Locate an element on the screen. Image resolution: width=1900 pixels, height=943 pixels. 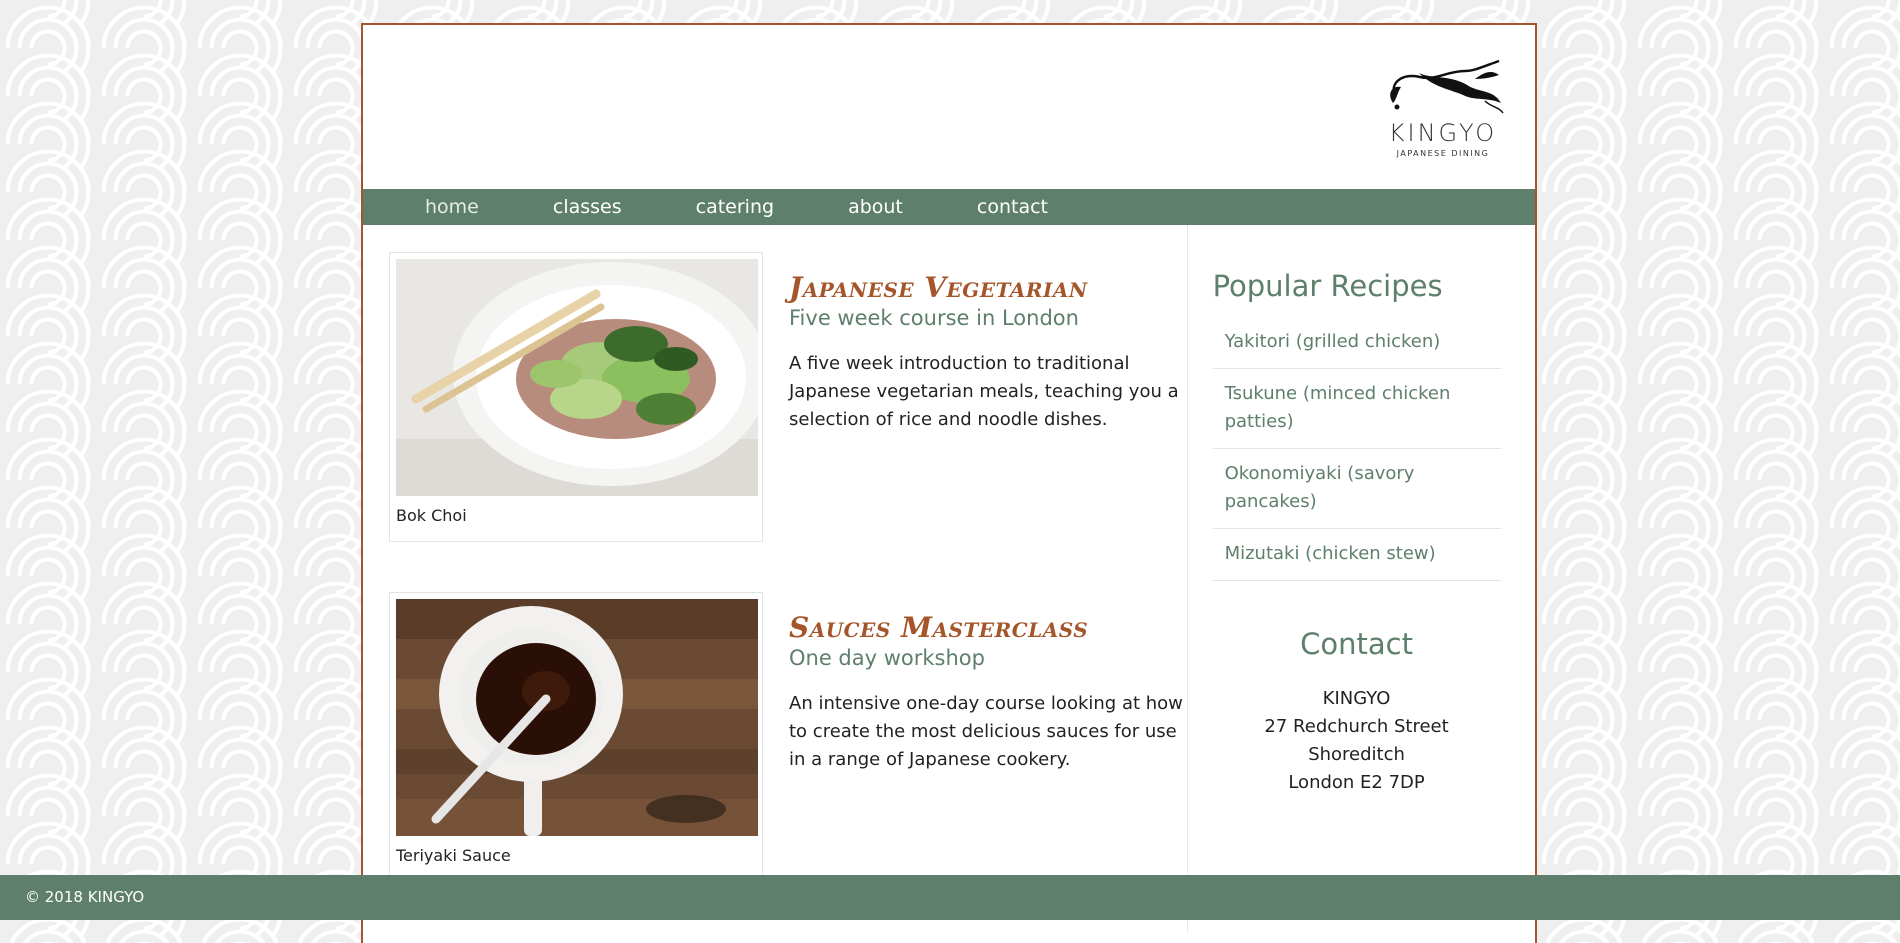
course-title: Sauces Masterclass is located at coordinates (986, 628).